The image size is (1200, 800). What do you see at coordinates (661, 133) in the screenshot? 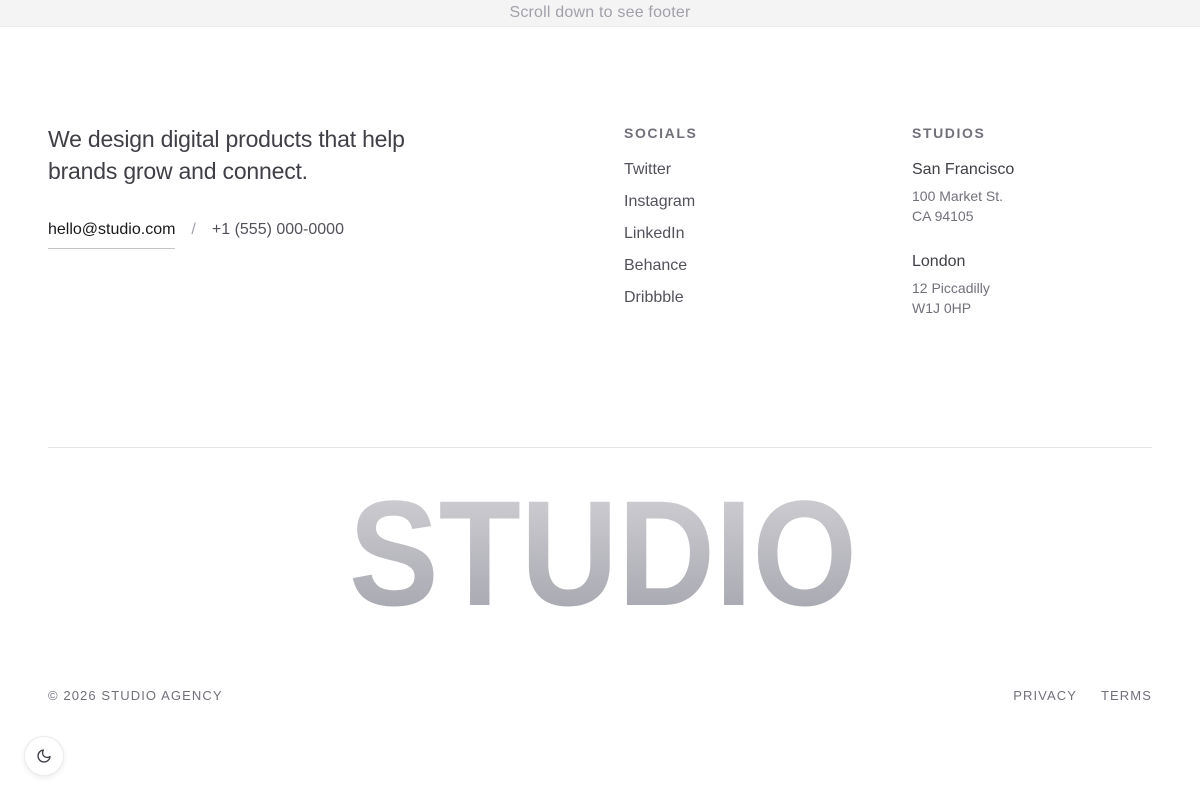
I see `socials-heading: SOCIALS` at bounding box center [661, 133].